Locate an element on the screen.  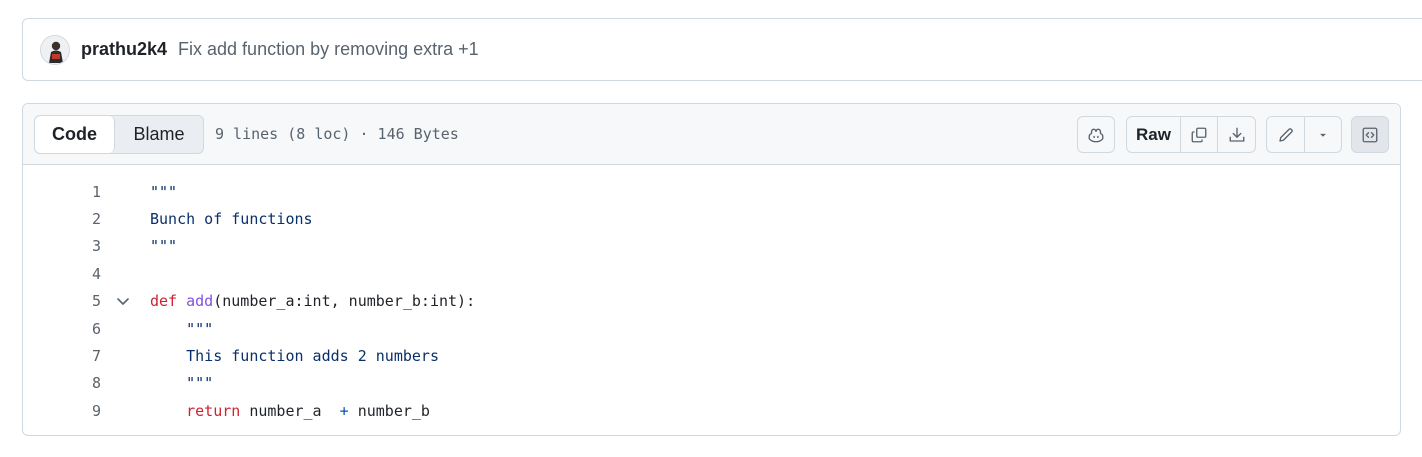
raw-copy-download-group: Raw is located at coordinates (1191, 134).